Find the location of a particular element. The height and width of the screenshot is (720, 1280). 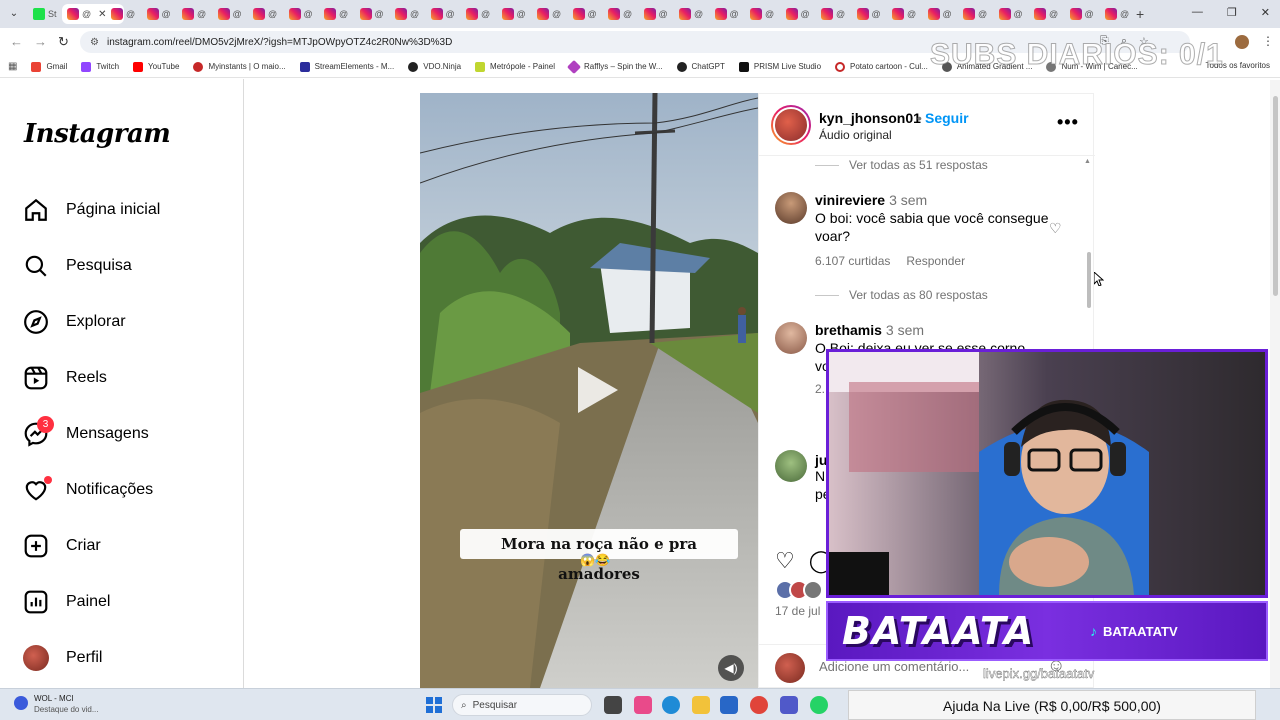

site-info-icon: ⚙ is located at coordinates (94, 42).